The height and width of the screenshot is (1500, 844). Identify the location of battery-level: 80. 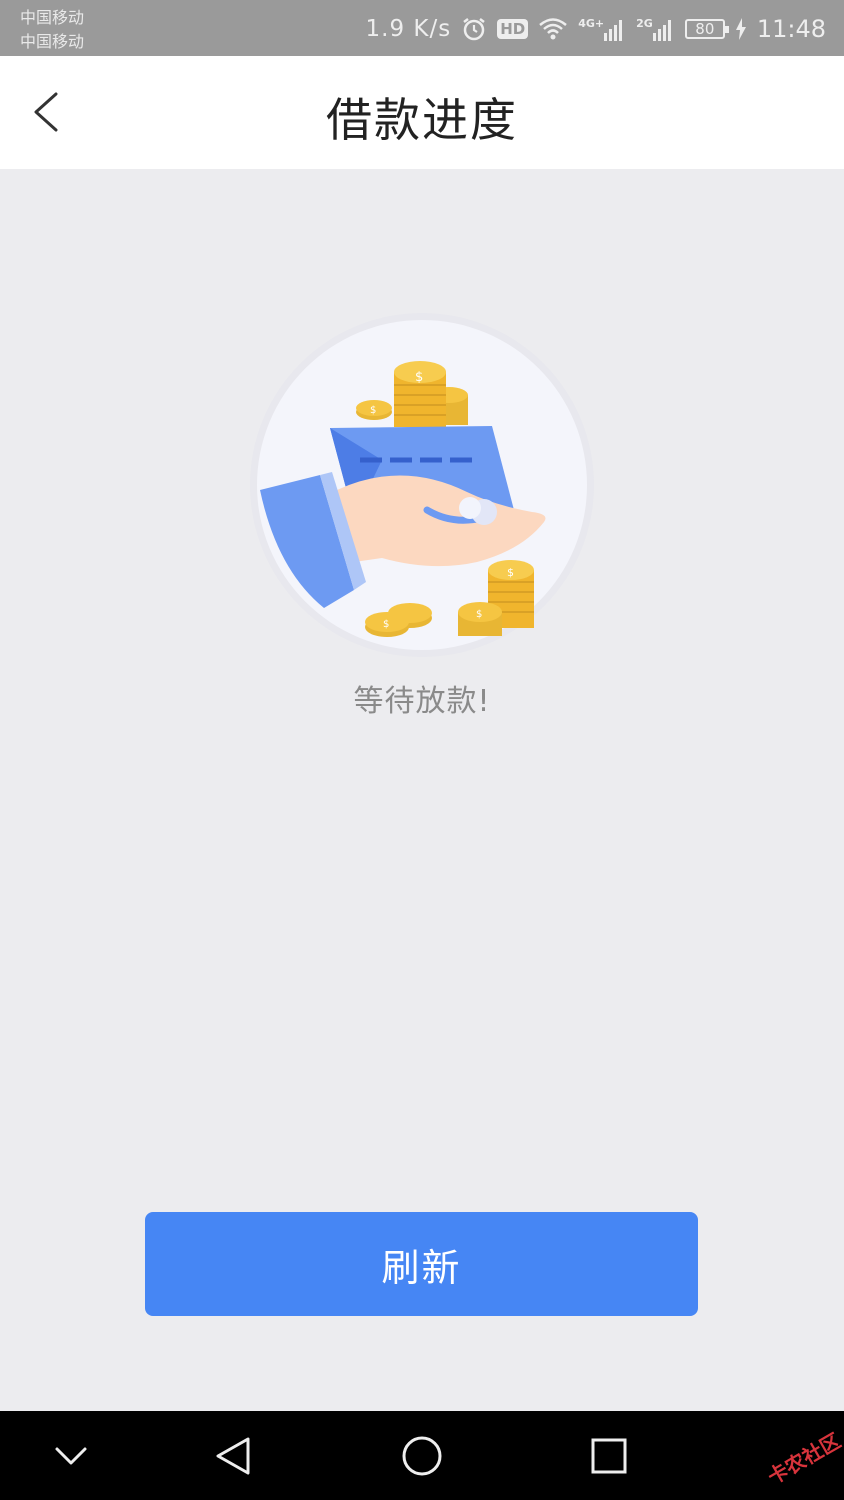
(705, 29).